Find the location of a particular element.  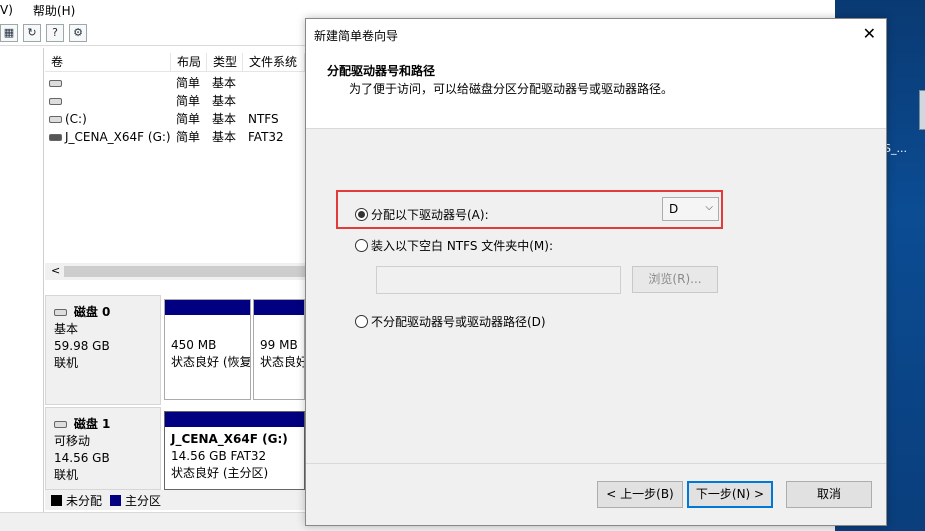

column-filesystem: 文件系统 is located at coordinates (274, 62).